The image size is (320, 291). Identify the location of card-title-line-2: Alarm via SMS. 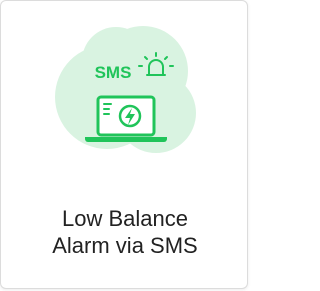
(125, 245).